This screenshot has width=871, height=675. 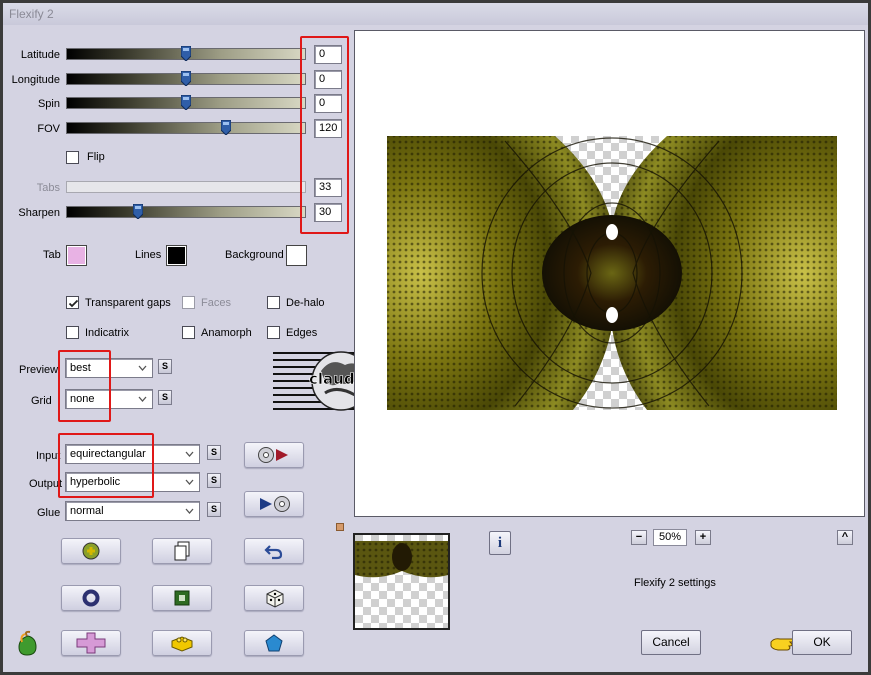 What do you see at coordinates (87, 511) in the screenshot?
I see `glue-select-value: normal` at bounding box center [87, 511].